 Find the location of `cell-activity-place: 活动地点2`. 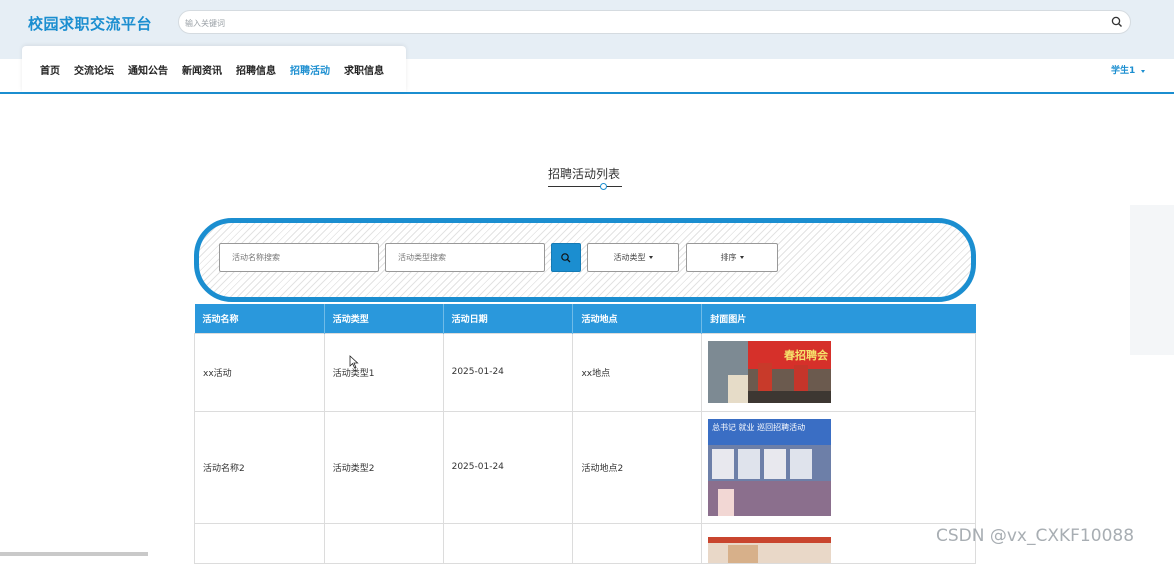

cell-activity-place: 活动地点2 is located at coordinates (637, 467).